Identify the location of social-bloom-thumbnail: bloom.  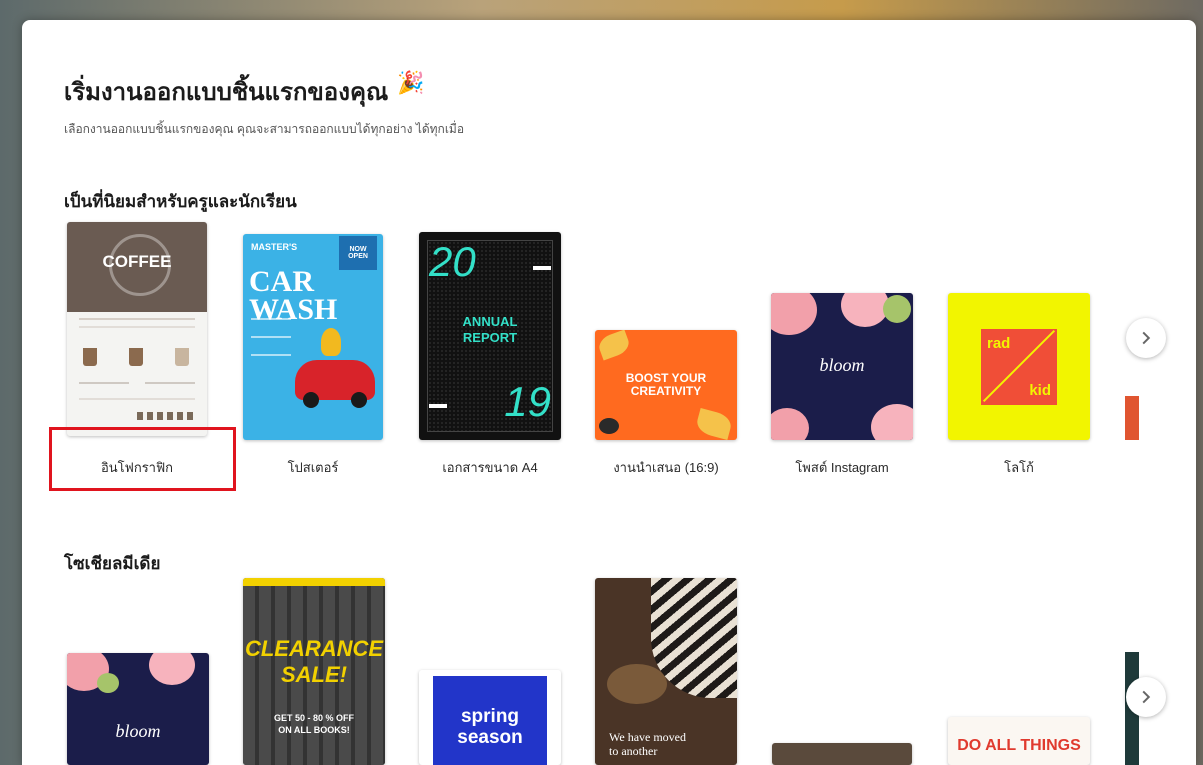
(138, 709).